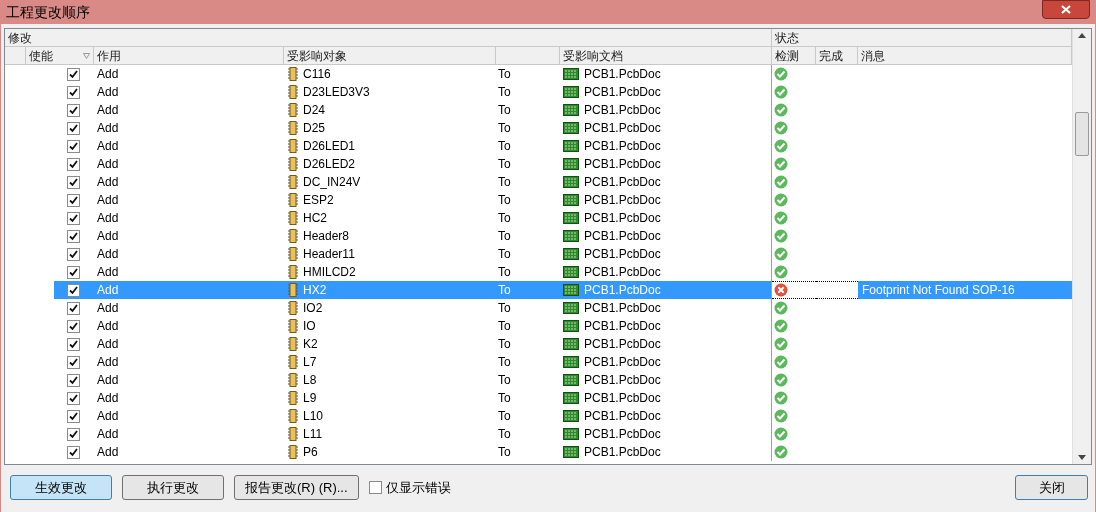 Image resolution: width=1096 pixels, height=512 pixels. I want to click on table-row: Add C116 To PCB1.PcbDoc, so click(538, 74).